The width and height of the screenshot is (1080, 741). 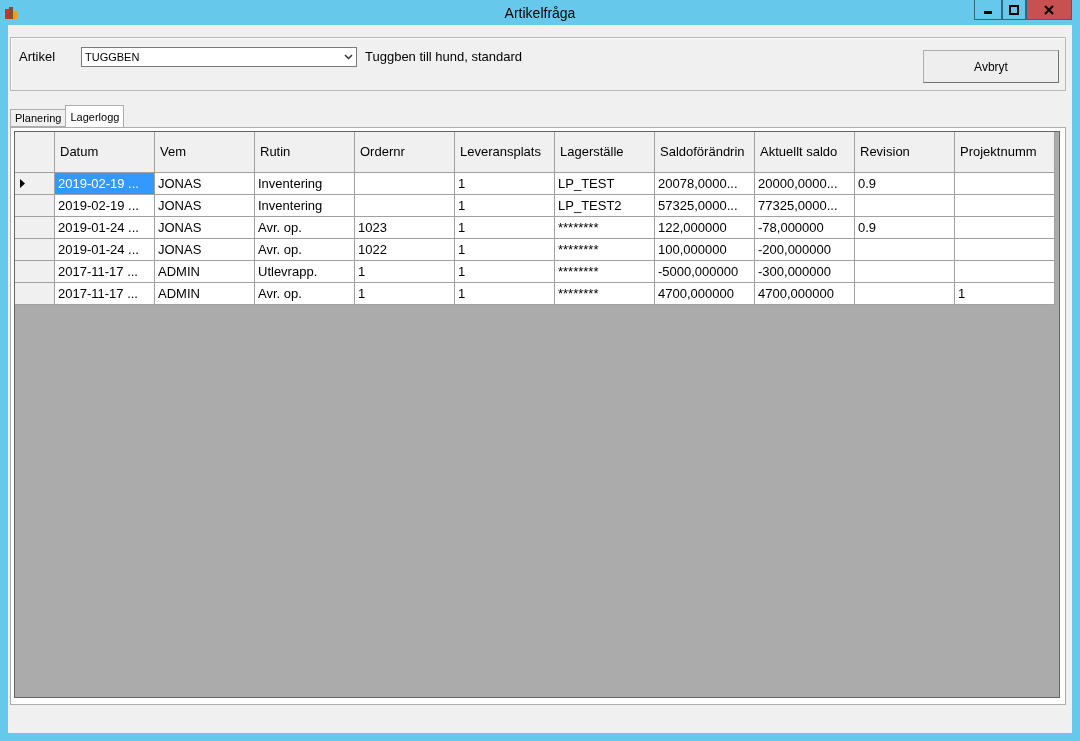 I want to click on row-header, so click(x=35, y=184).